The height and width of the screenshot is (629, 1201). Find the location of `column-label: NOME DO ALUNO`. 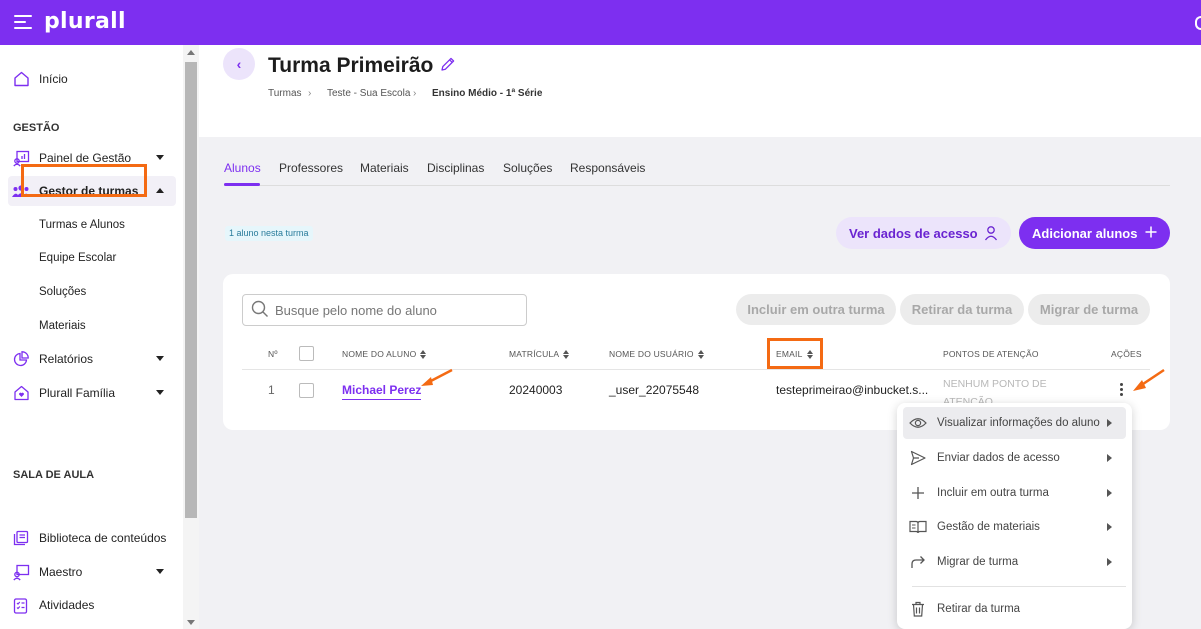

column-label: NOME DO ALUNO is located at coordinates (379, 354).